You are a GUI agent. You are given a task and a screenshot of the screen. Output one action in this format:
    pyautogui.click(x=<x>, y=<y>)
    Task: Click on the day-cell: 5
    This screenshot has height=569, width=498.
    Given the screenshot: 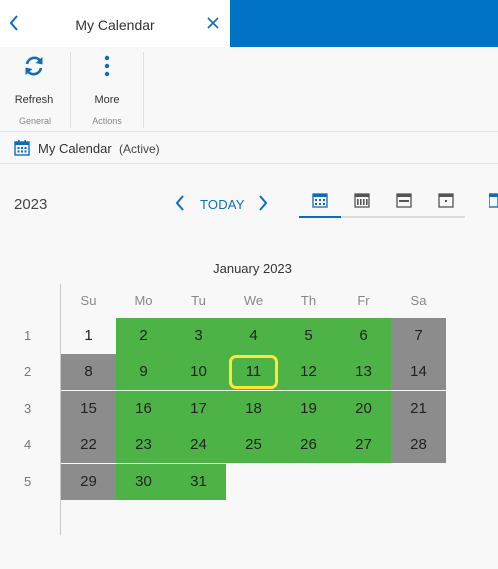 What is the action you would take?
    pyautogui.click(x=308, y=336)
    